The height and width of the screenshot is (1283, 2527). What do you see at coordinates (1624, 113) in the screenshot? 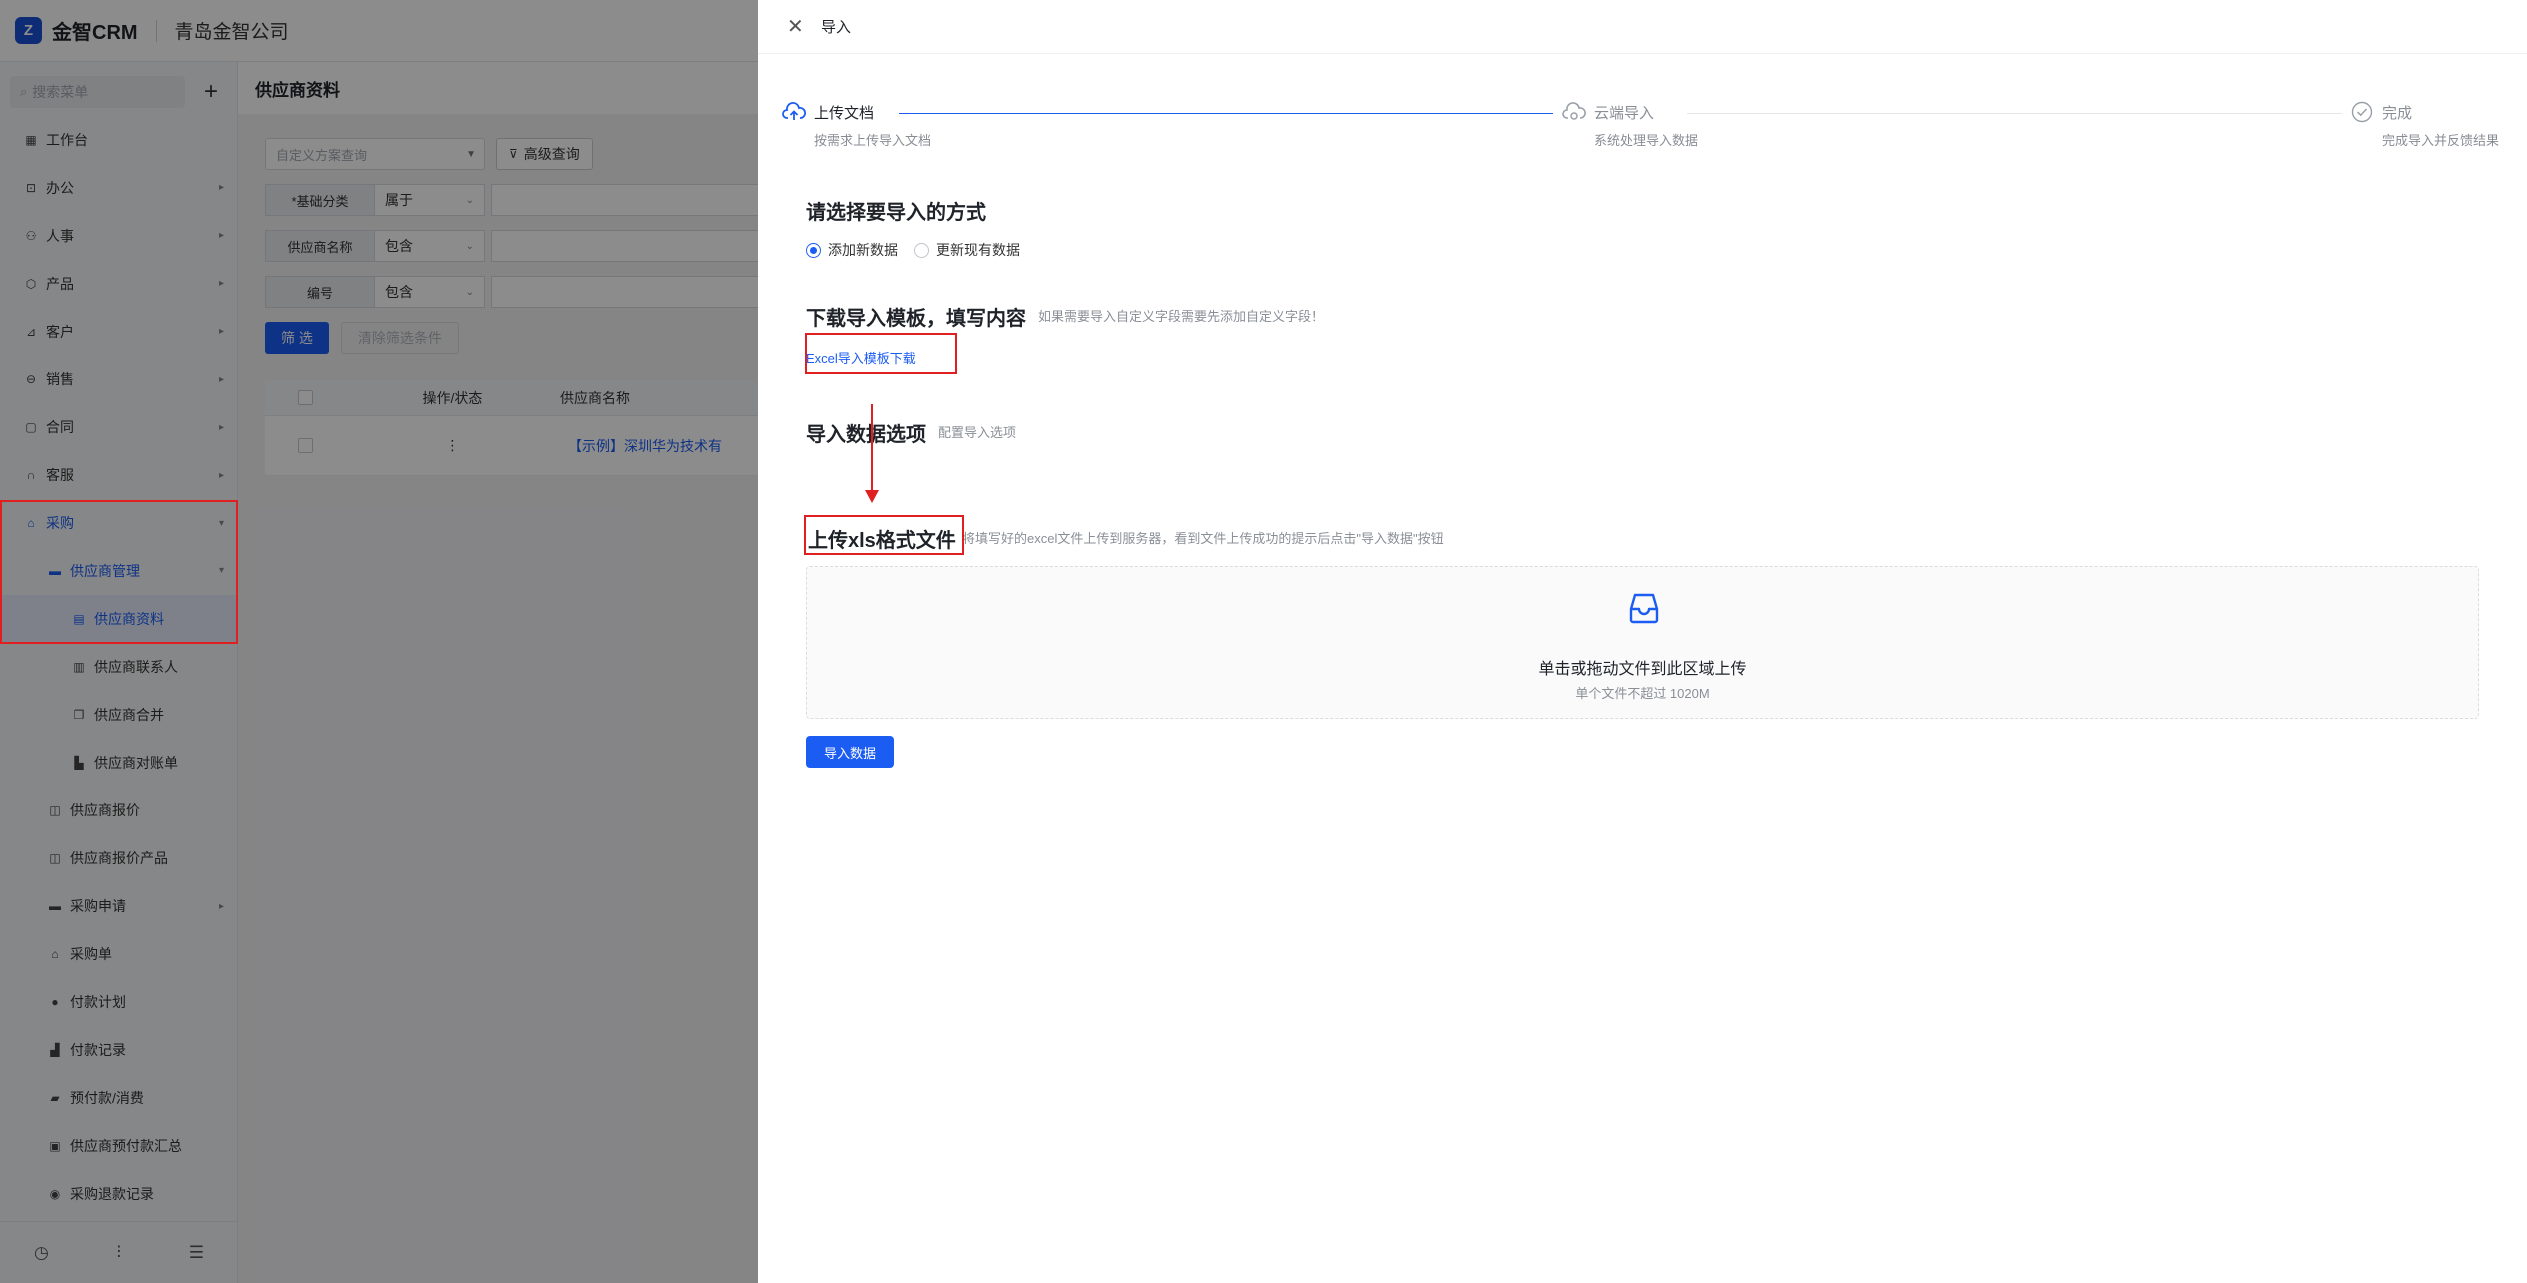
I see `step-title: 云端导入` at bounding box center [1624, 113].